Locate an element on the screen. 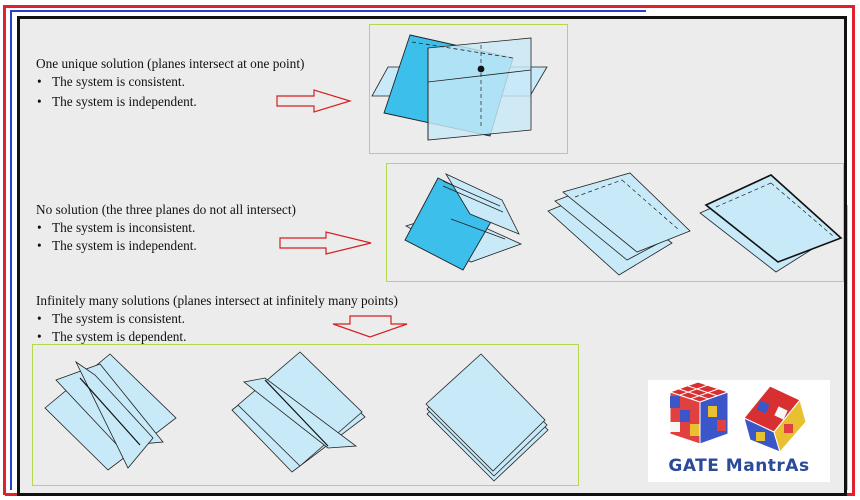  logo-text: GATE MantrAs is located at coordinates (739, 466).